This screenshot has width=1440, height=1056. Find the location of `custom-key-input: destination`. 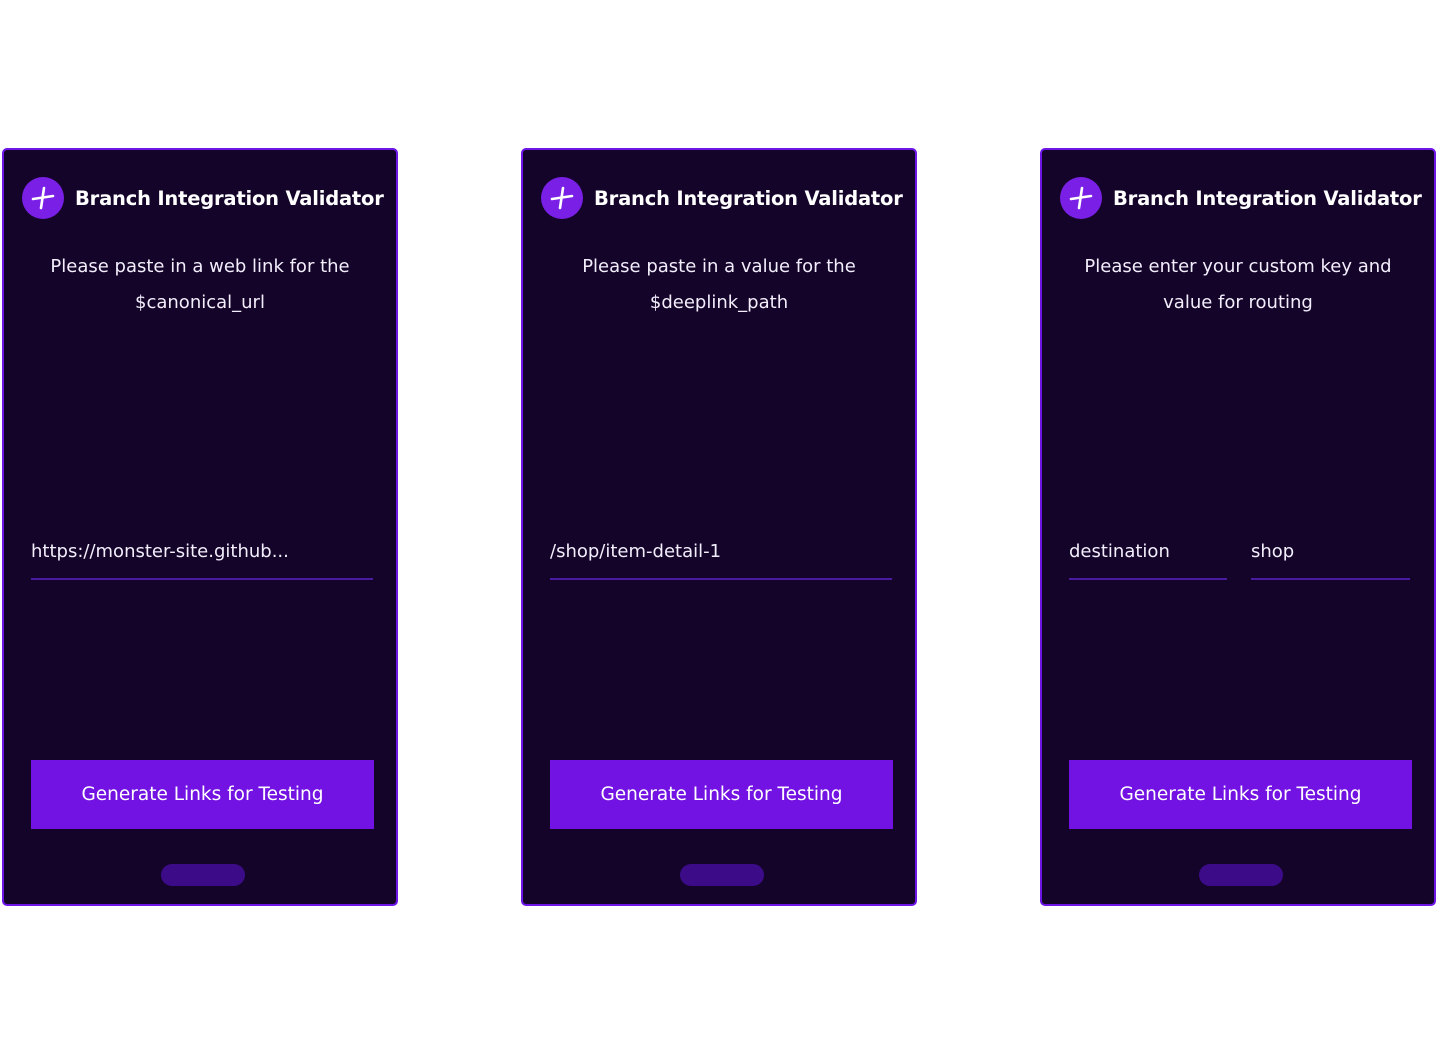

custom-key-input: destination is located at coordinates (1148, 556).